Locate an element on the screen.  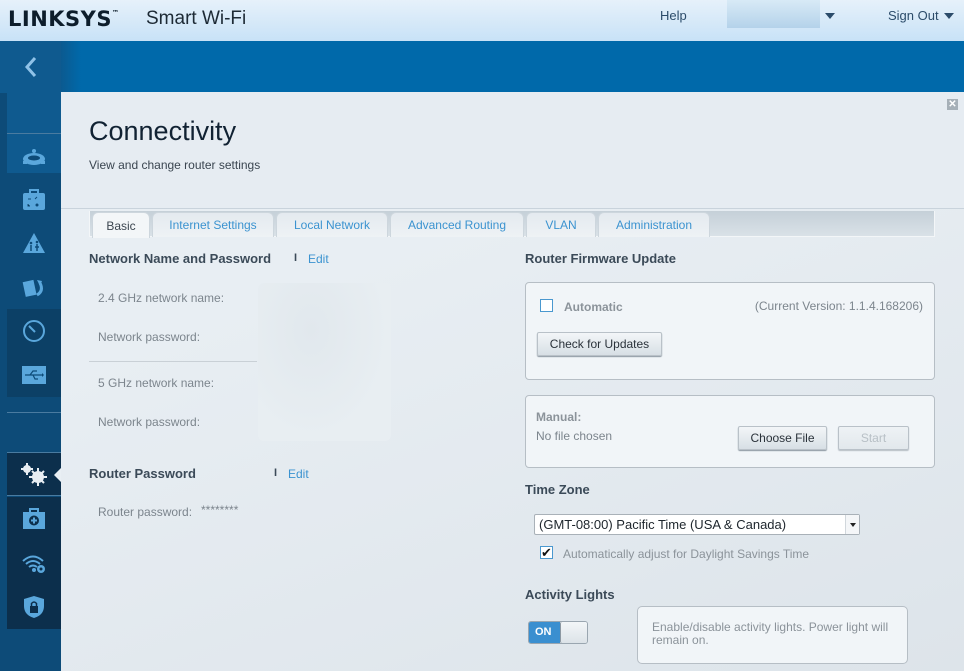
automatic-label: Automatic is located at coordinates (593, 307).